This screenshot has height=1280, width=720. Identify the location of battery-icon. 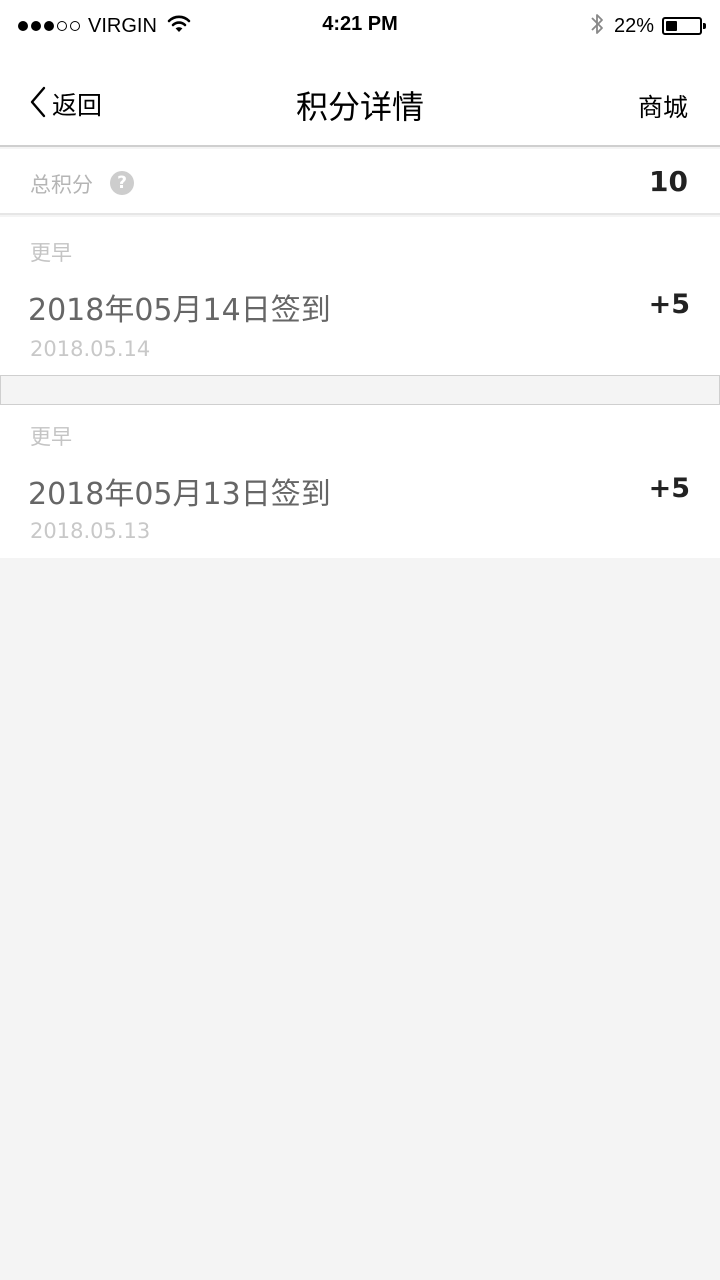
(684, 26).